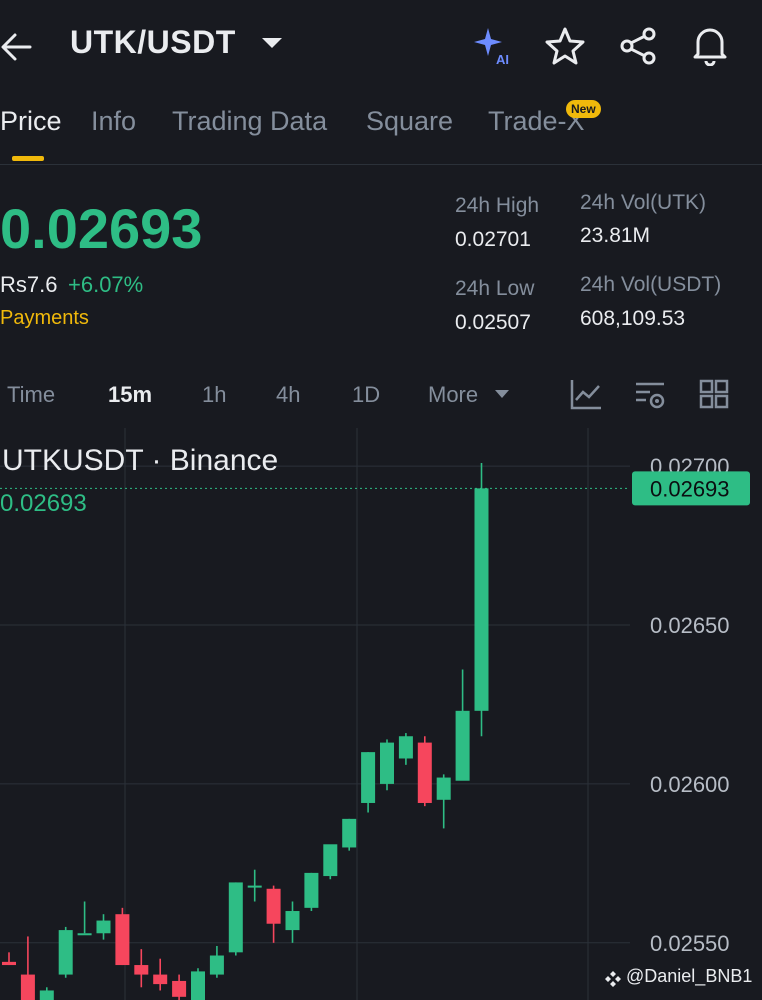 Image resolution: width=762 pixels, height=1000 pixels. Describe the element at coordinates (710, 45) in the screenshot. I see `bell-icon` at that location.